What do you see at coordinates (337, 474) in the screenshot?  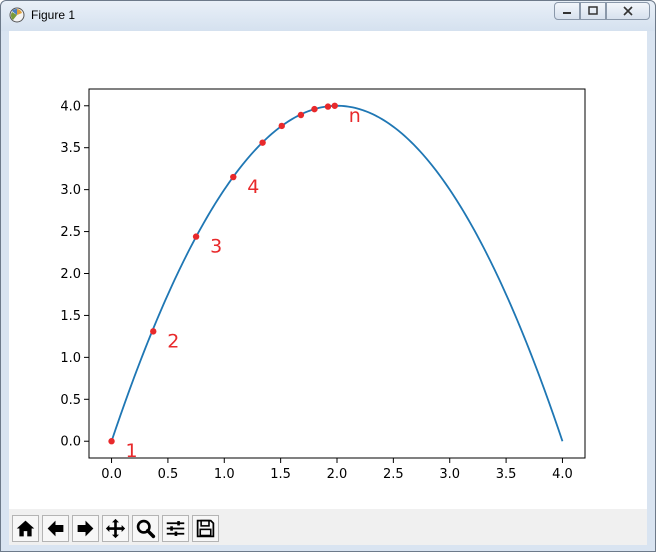 I see `x-tick-label: 2.0` at bounding box center [337, 474].